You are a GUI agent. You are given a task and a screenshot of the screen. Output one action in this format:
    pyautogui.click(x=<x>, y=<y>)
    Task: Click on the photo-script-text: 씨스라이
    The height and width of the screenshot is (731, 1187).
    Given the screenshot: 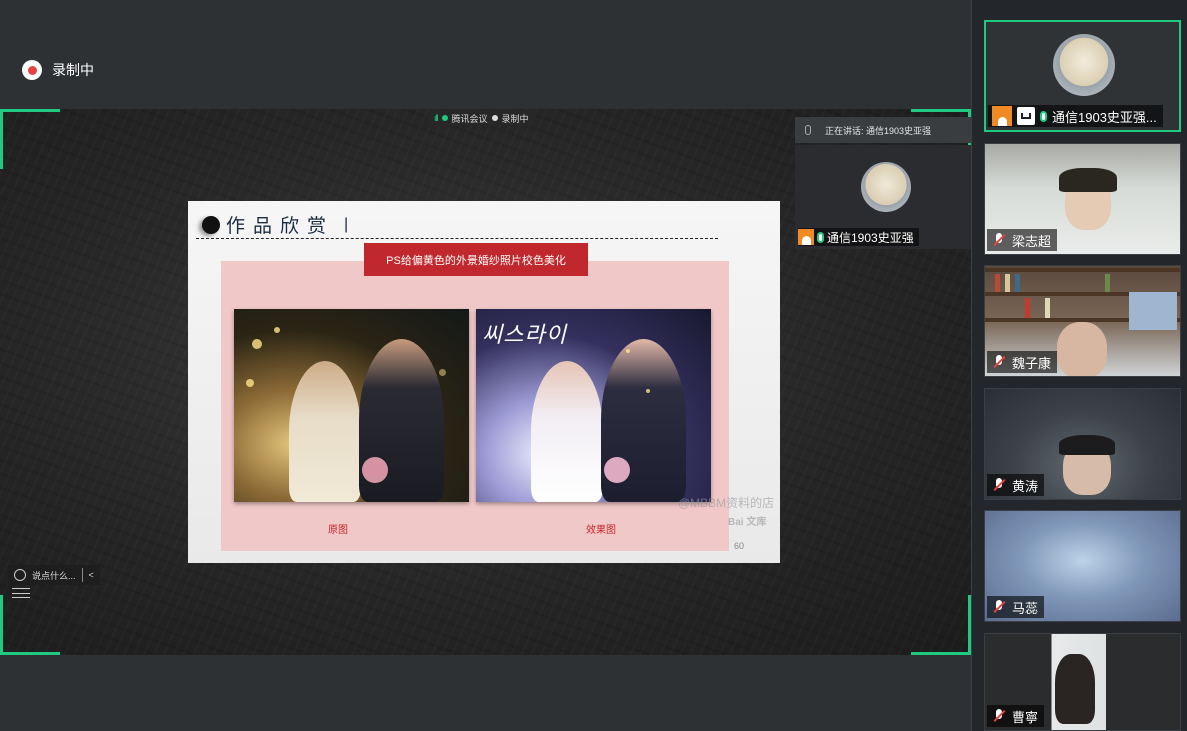 What is the action you would take?
    pyautogui.click(x=524, y=335)
    